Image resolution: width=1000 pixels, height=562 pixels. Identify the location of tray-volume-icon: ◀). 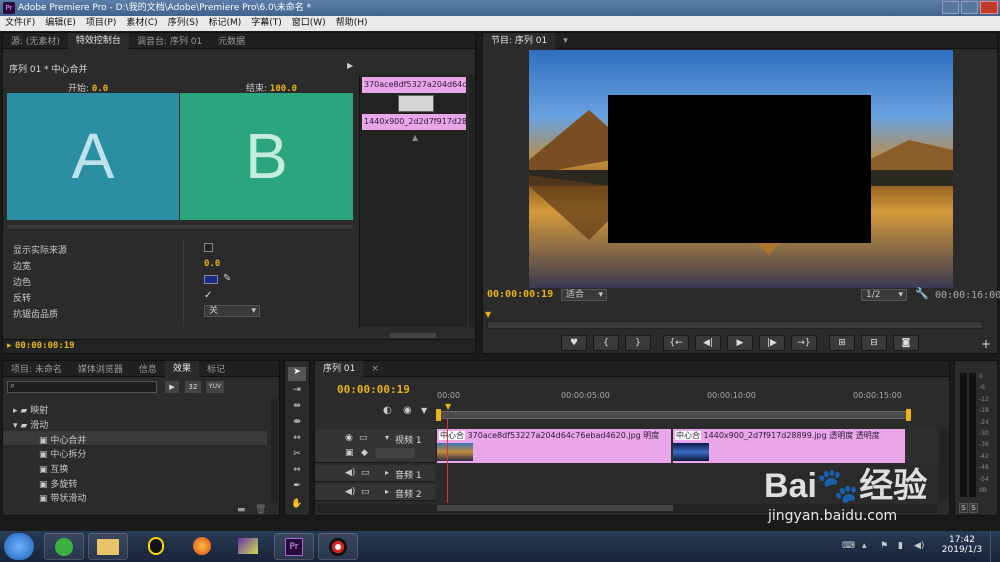
(919, 546).